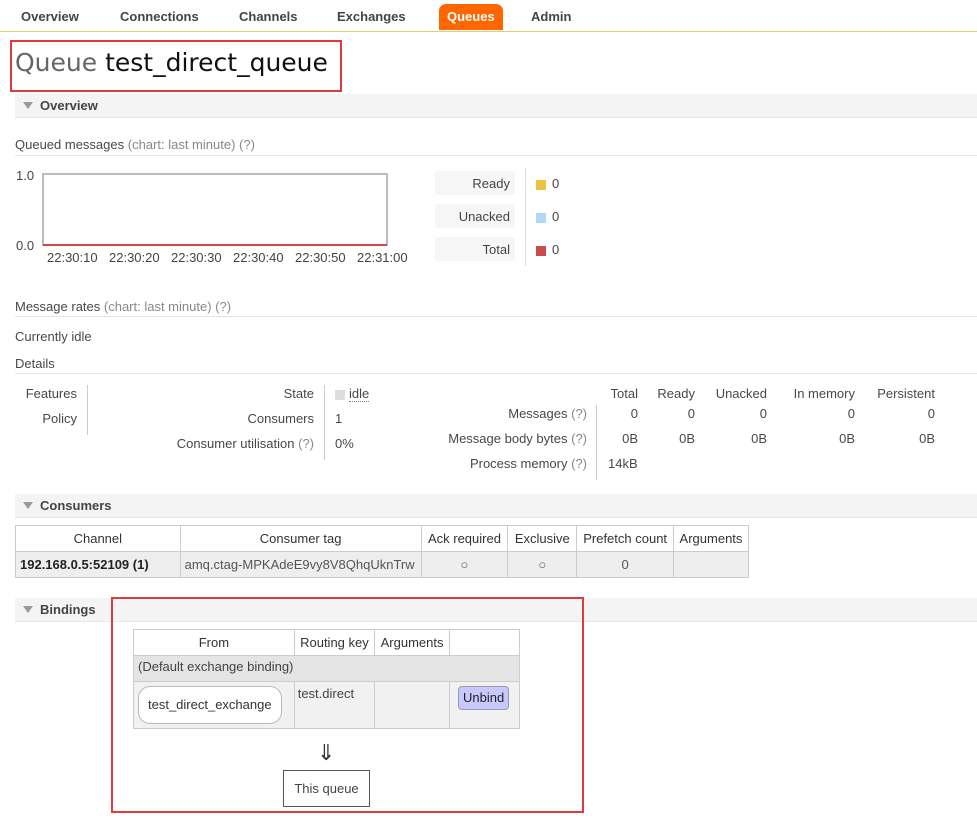  Describe the element at coordinates (824, 393) in the screenshot. I see `stats-header-in-memory: In memory` at that location.